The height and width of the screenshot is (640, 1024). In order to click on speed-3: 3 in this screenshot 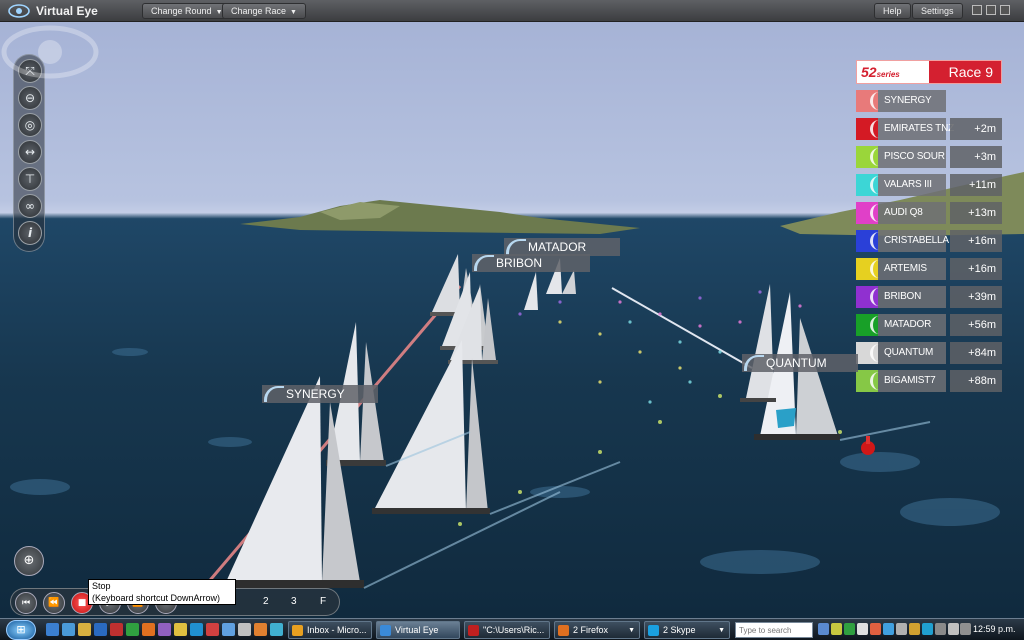, I will do `click(294, 601)`.